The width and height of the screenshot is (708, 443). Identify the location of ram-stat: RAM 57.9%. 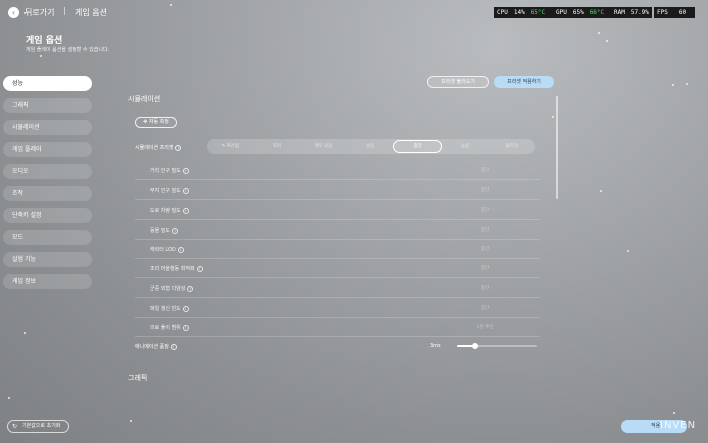
(631, 12).